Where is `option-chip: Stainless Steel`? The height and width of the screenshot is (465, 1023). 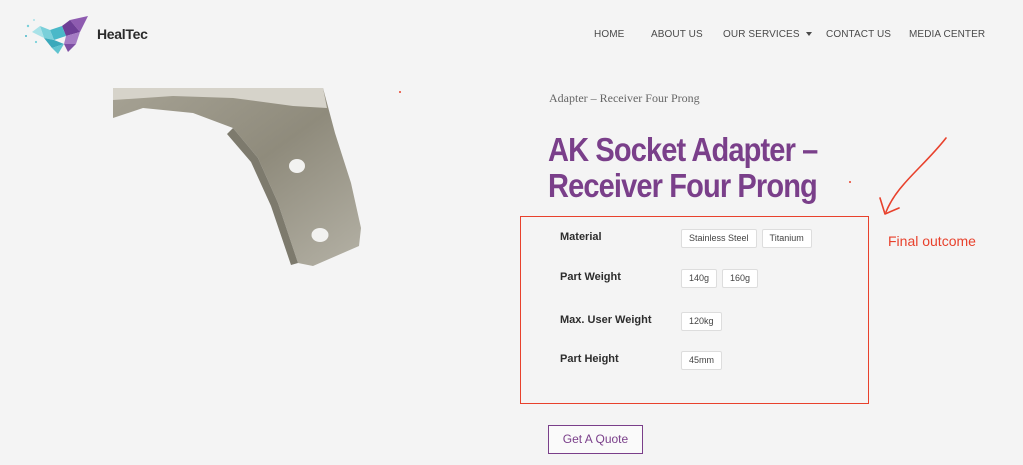
option-chip: Stainless Steel is located at coordinates (719, 238).